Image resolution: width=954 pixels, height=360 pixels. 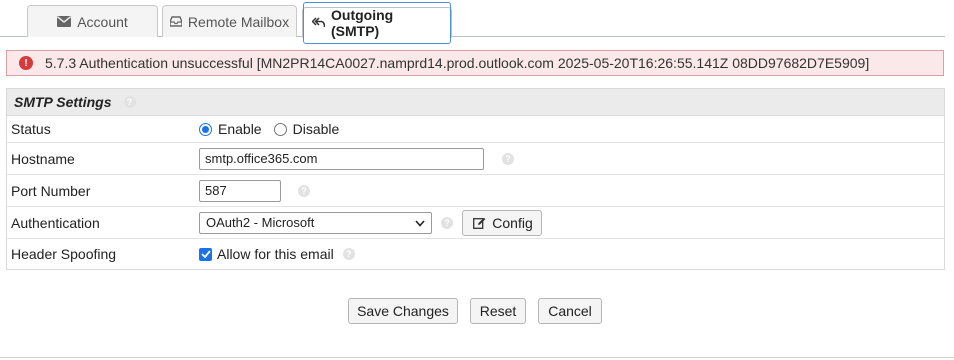 What do you see at coordinates (43, 158) in the screenshot?
I see `hostname-label: Hostname` at bounding box center [43, 158].